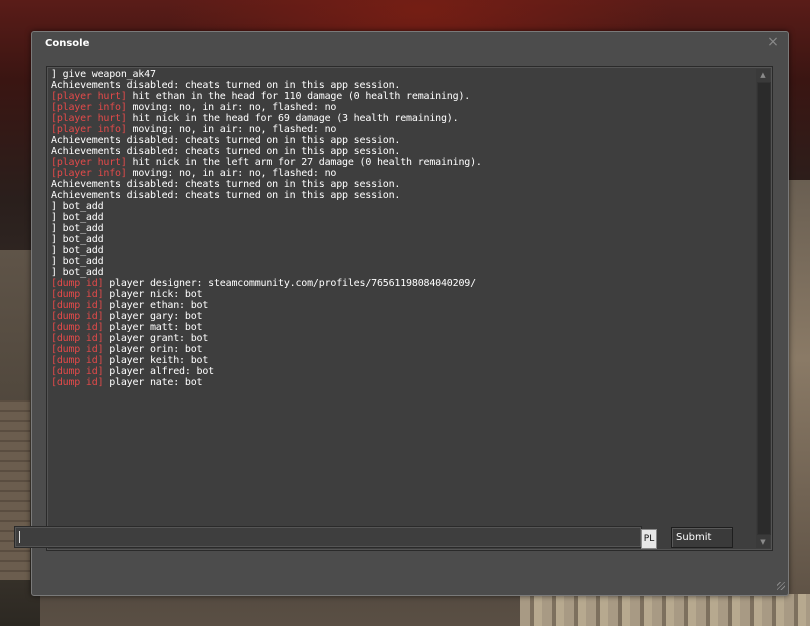  I want to click on log-line: [dump id] player nate: bot, so click(401, 382).